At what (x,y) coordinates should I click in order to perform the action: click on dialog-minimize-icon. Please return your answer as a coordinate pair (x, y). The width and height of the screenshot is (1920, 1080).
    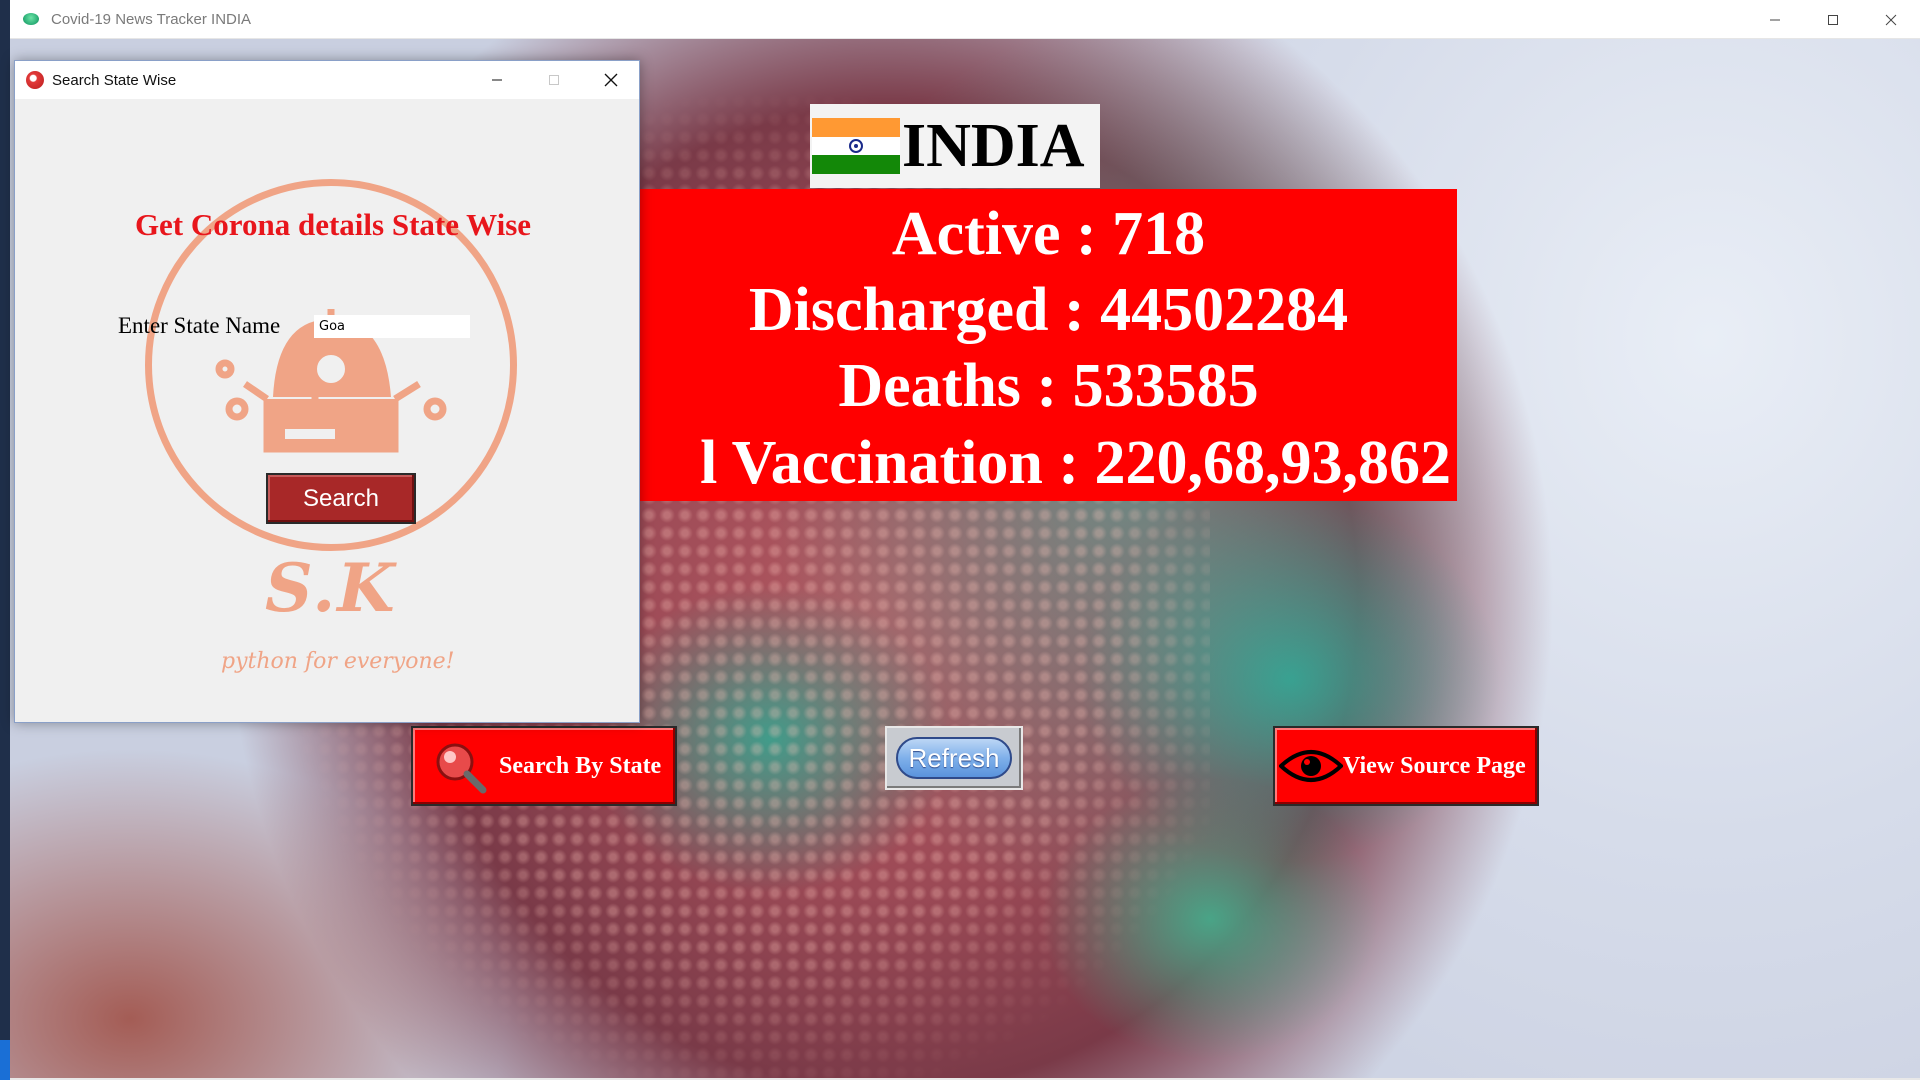
    Looking at the image, I should click on (496, 80).